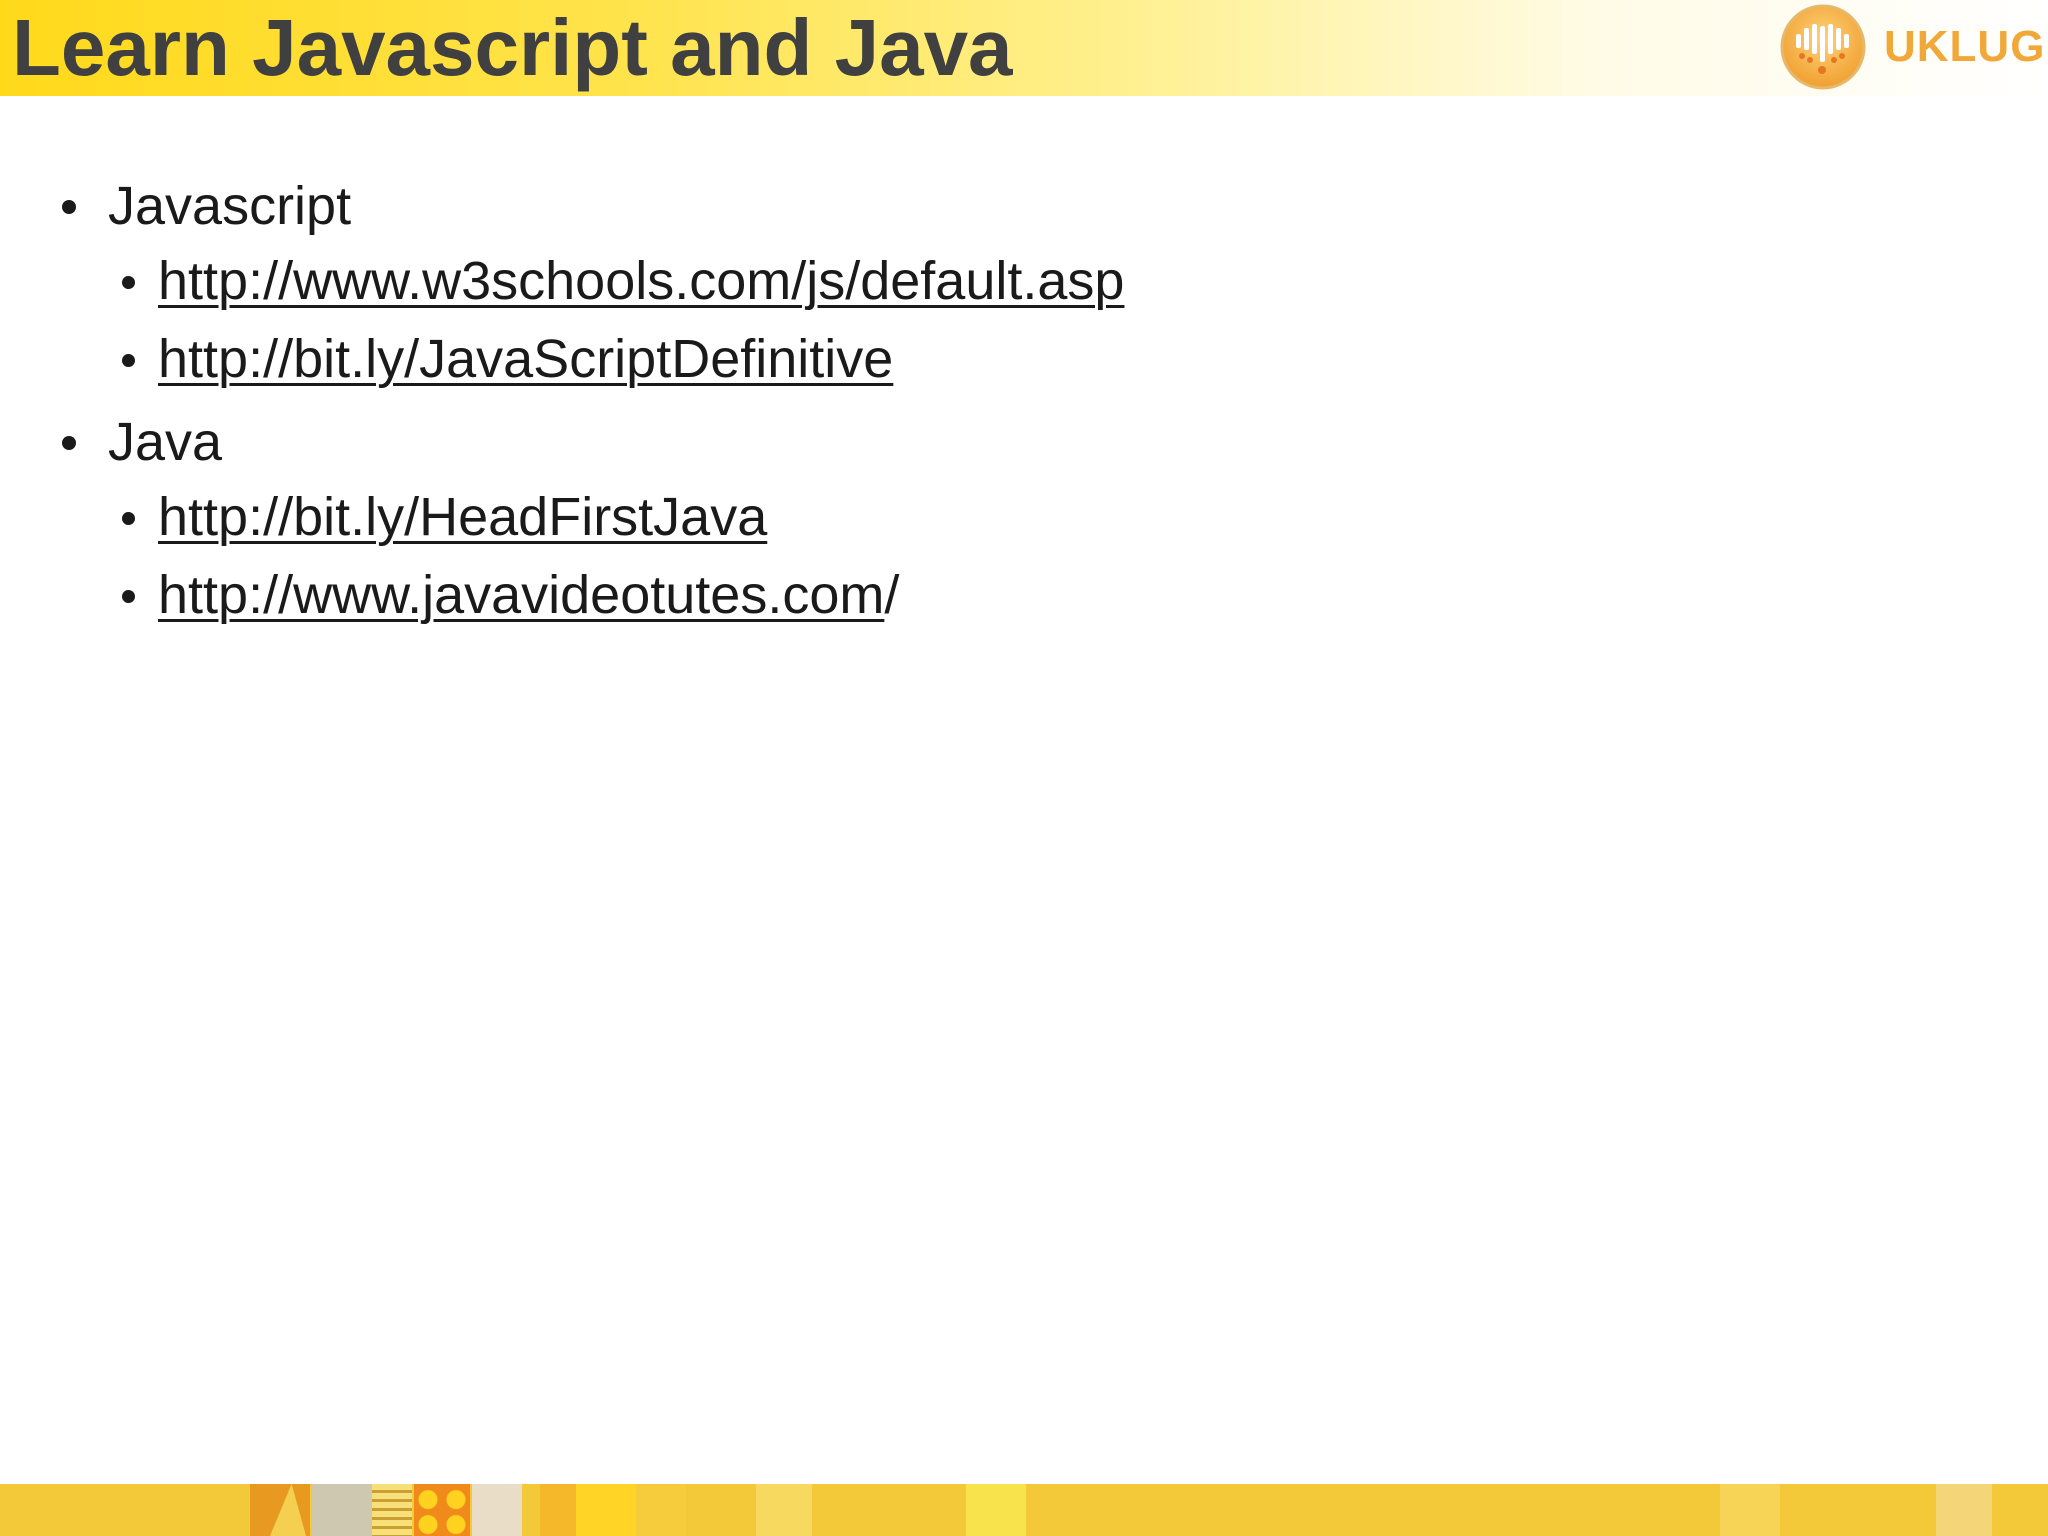  Describe the element at coordinates (1965, 46) in the screenshot. I see `logo-text: UKLUG` at that location.